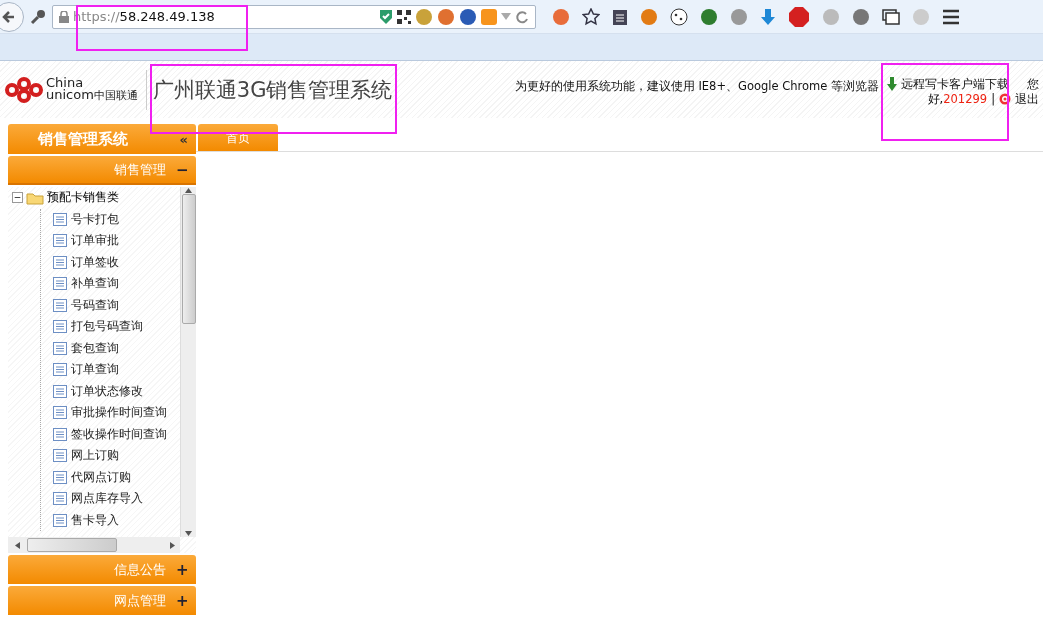 This screenshot has width=1043, height=617. Describe the element at coordinates (110, 413) in the screenshot. I see `tree-item: 审批操作时间查询` at that location.